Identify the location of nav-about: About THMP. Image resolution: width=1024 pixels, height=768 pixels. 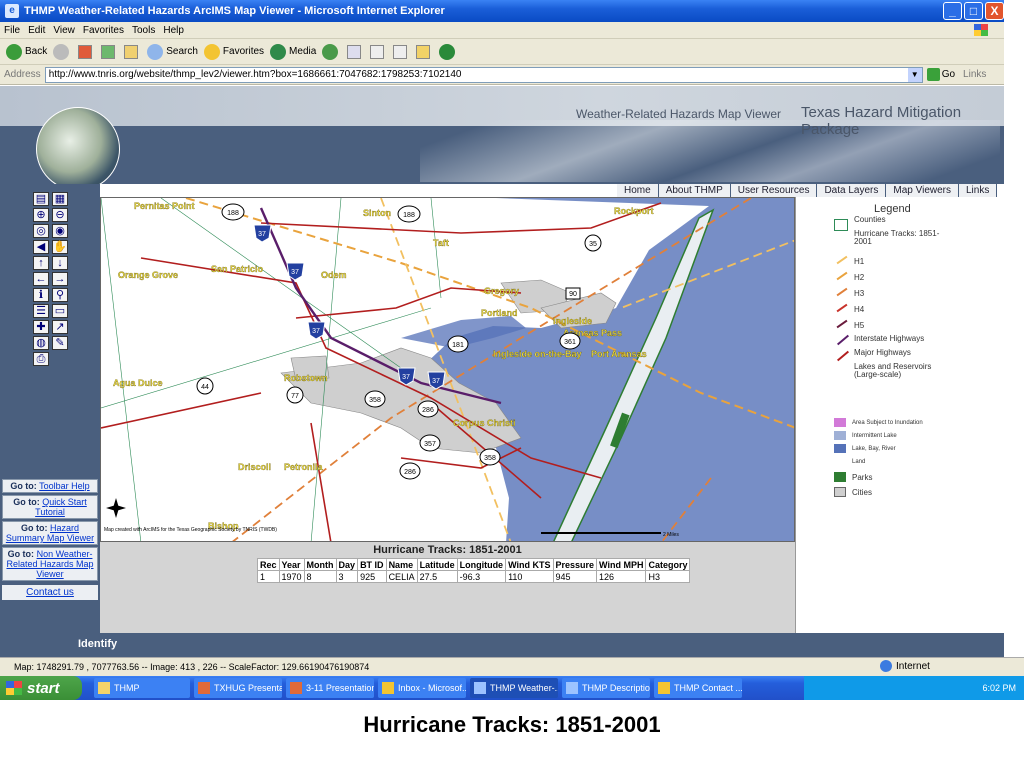
(694, 190).